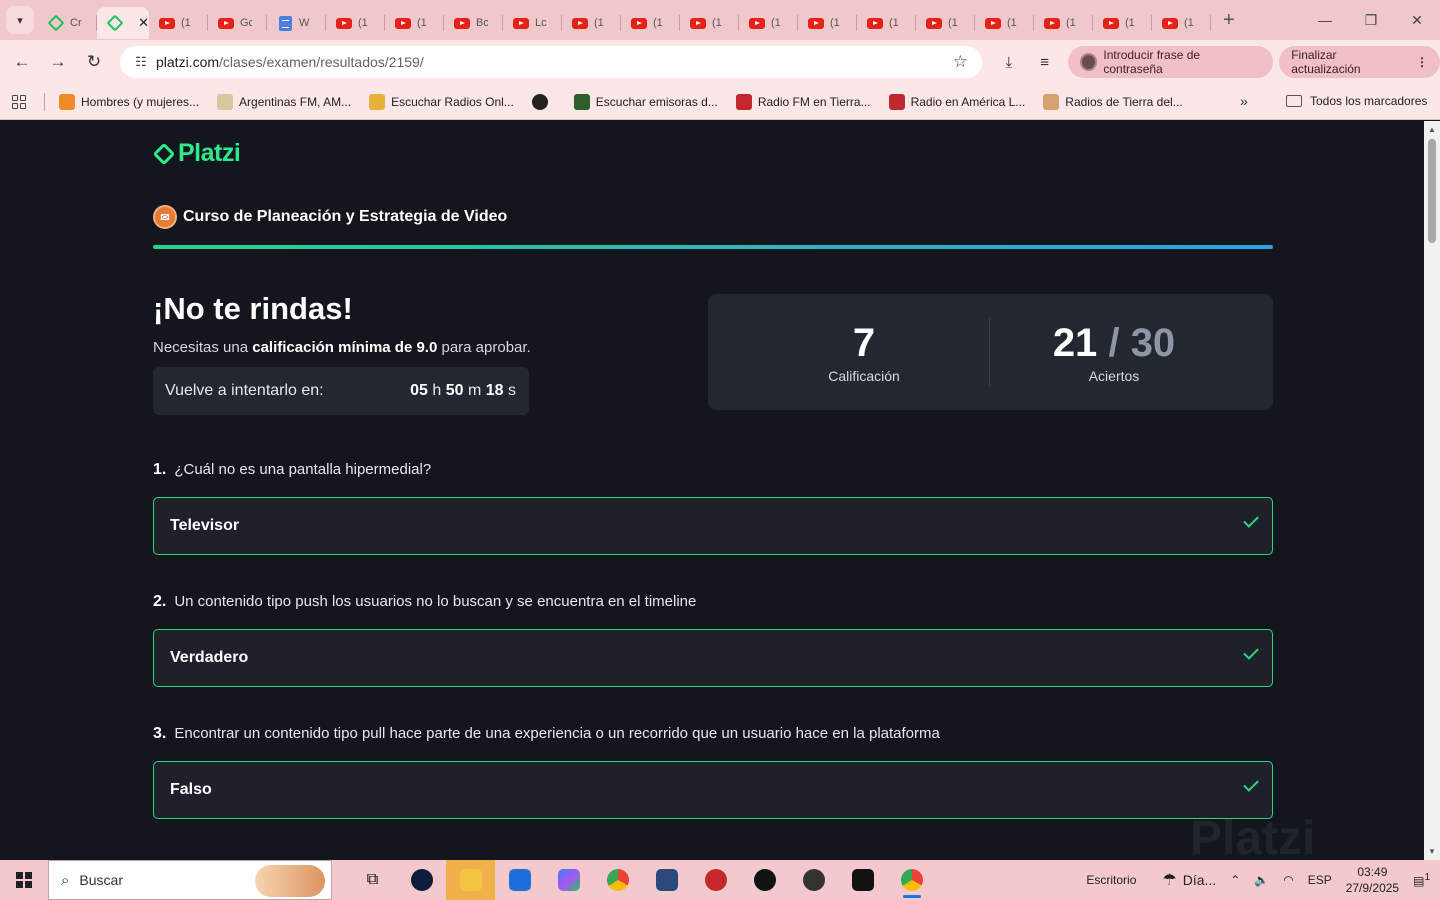  I want to click on platzi-logo: Platzi, so click(196, 153).